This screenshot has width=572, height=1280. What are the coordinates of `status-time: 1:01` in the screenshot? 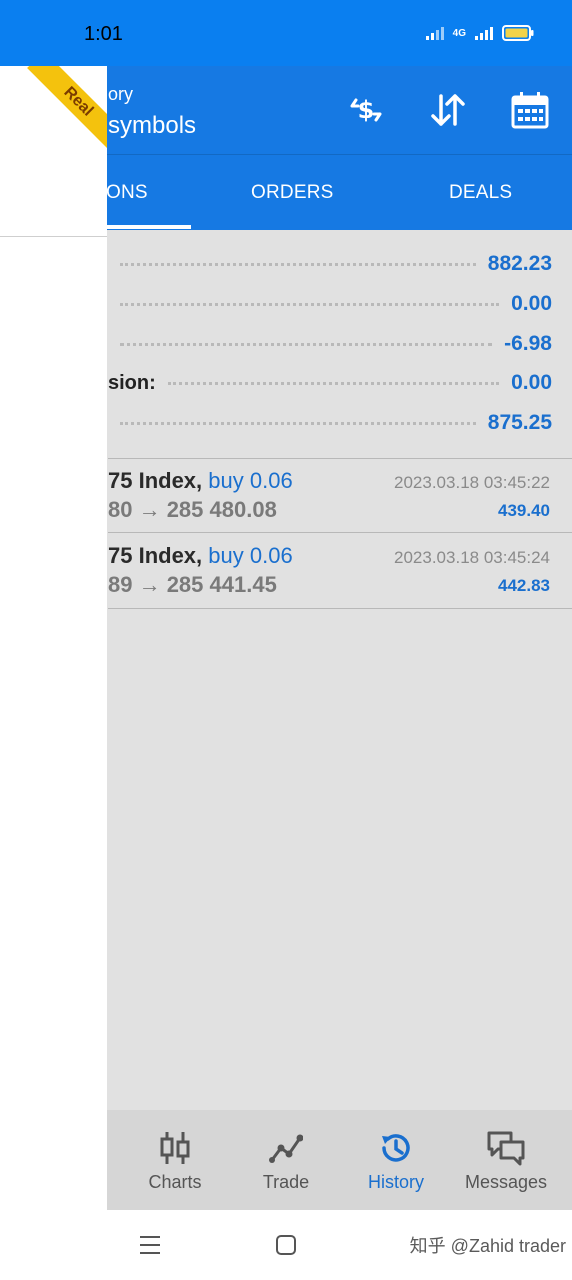 It's located at (103, 34).